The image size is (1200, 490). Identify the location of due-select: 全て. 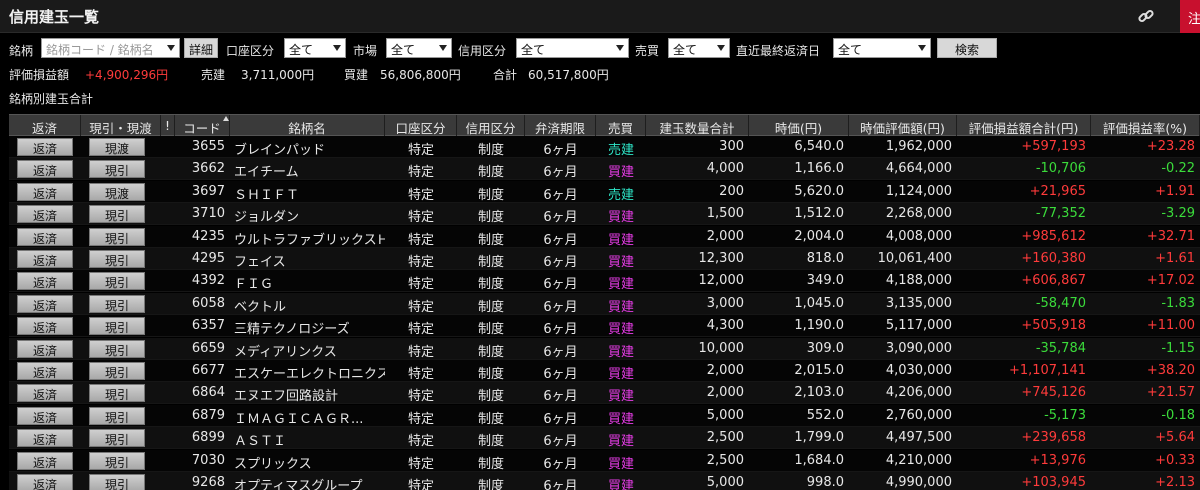
(882, 48).